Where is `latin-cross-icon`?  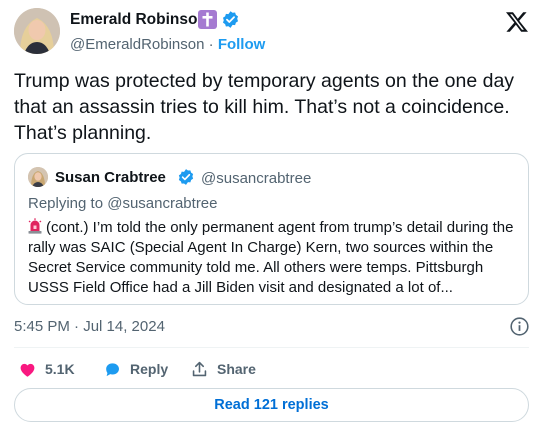
latin-cross-icon is located at coordinates (207, 19).